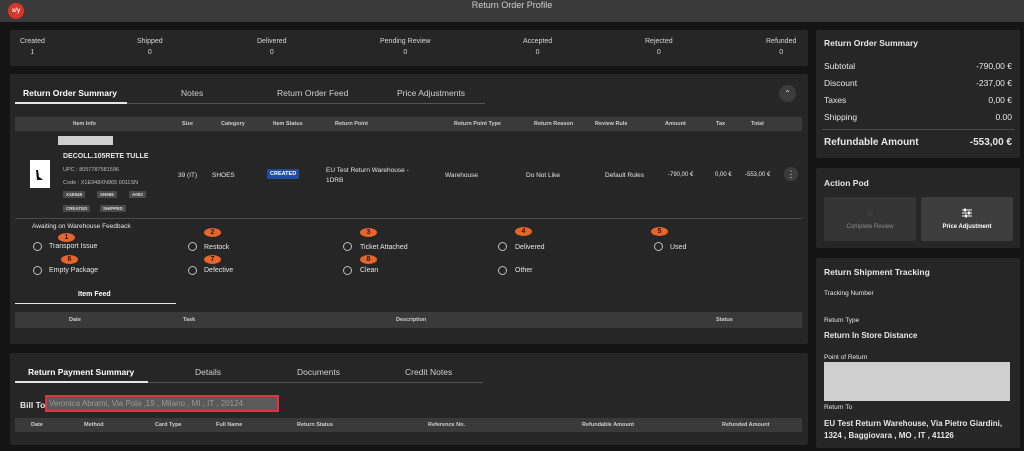 This screenshot has height=451, width=1024. I want to click on col-return-point: Return Point, so click(351, 124).